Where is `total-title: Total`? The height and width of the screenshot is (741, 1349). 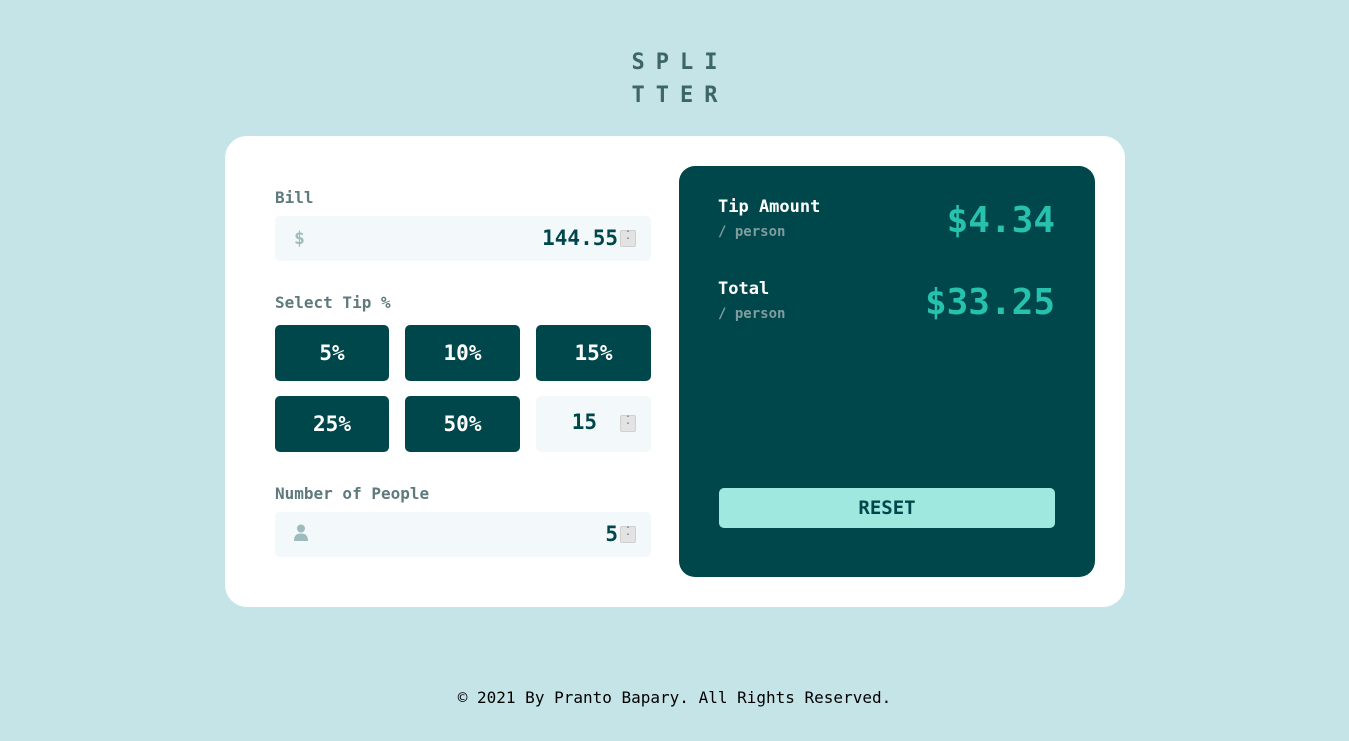
total-title: Total is located at coordinates (744, 289).